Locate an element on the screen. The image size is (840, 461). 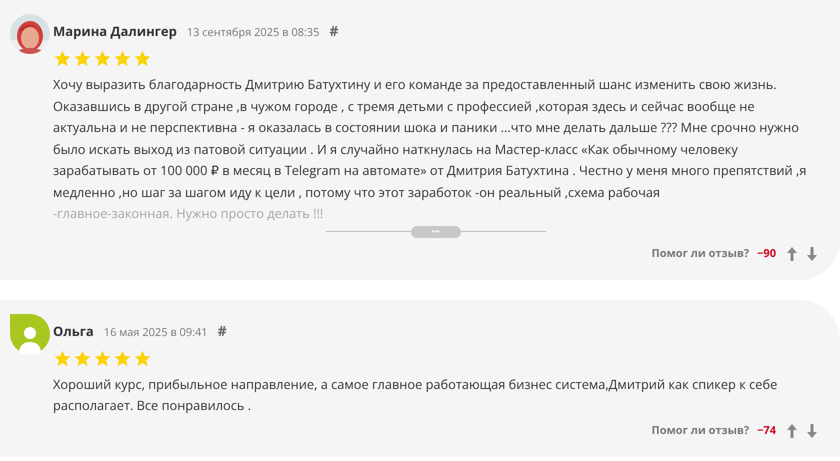
vote-score: −90 is located at coordinates (766, 254).